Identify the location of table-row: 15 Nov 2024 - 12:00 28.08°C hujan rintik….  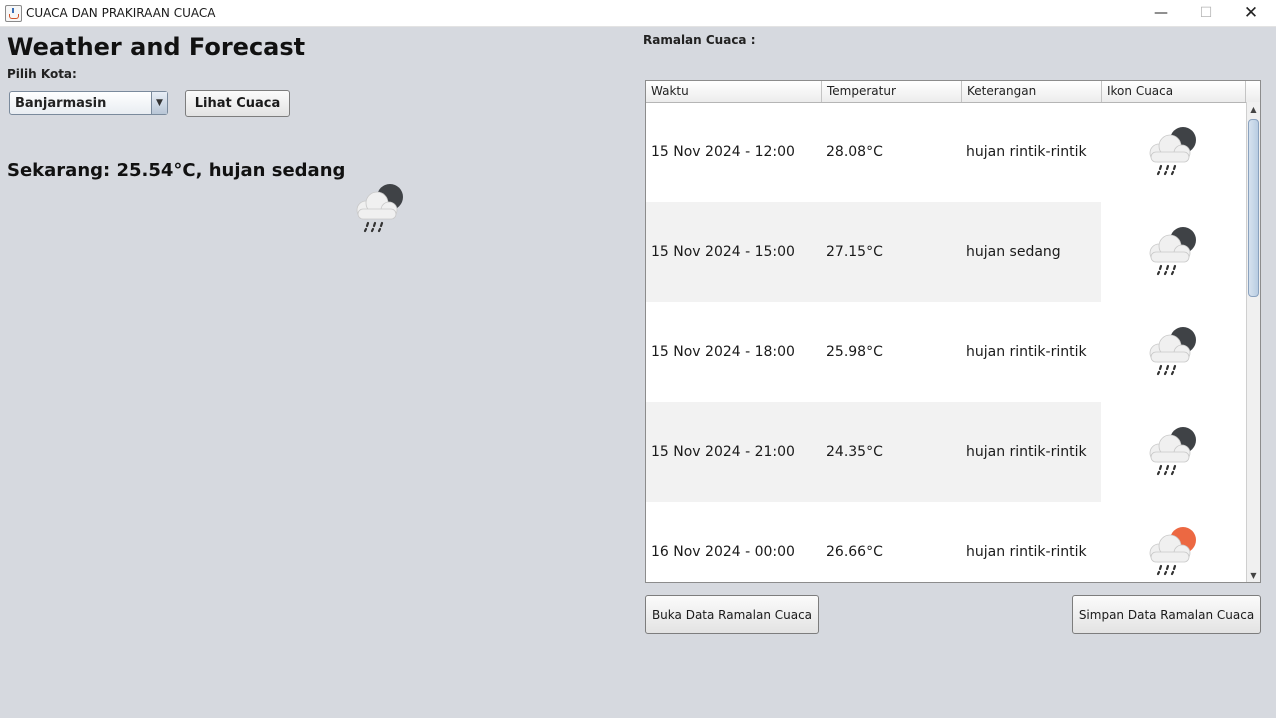
(946, 152).